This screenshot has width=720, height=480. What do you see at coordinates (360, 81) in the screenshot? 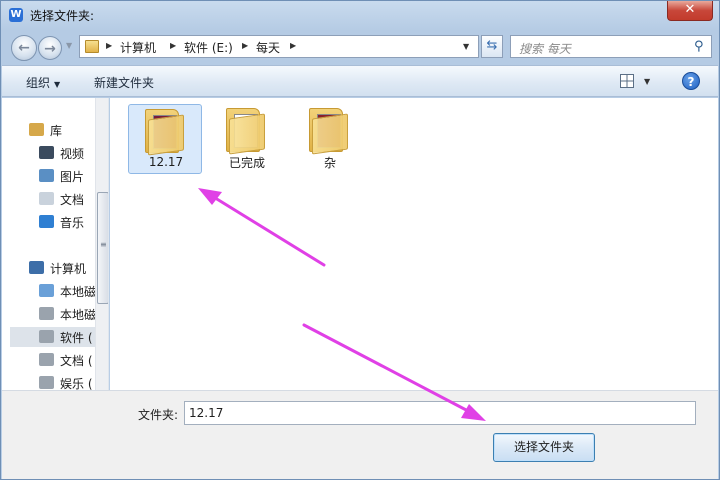
I see `command-toolbar: 组织 ▼ 新建文件夹 ▼ ?` at bounding box center [360, 81].